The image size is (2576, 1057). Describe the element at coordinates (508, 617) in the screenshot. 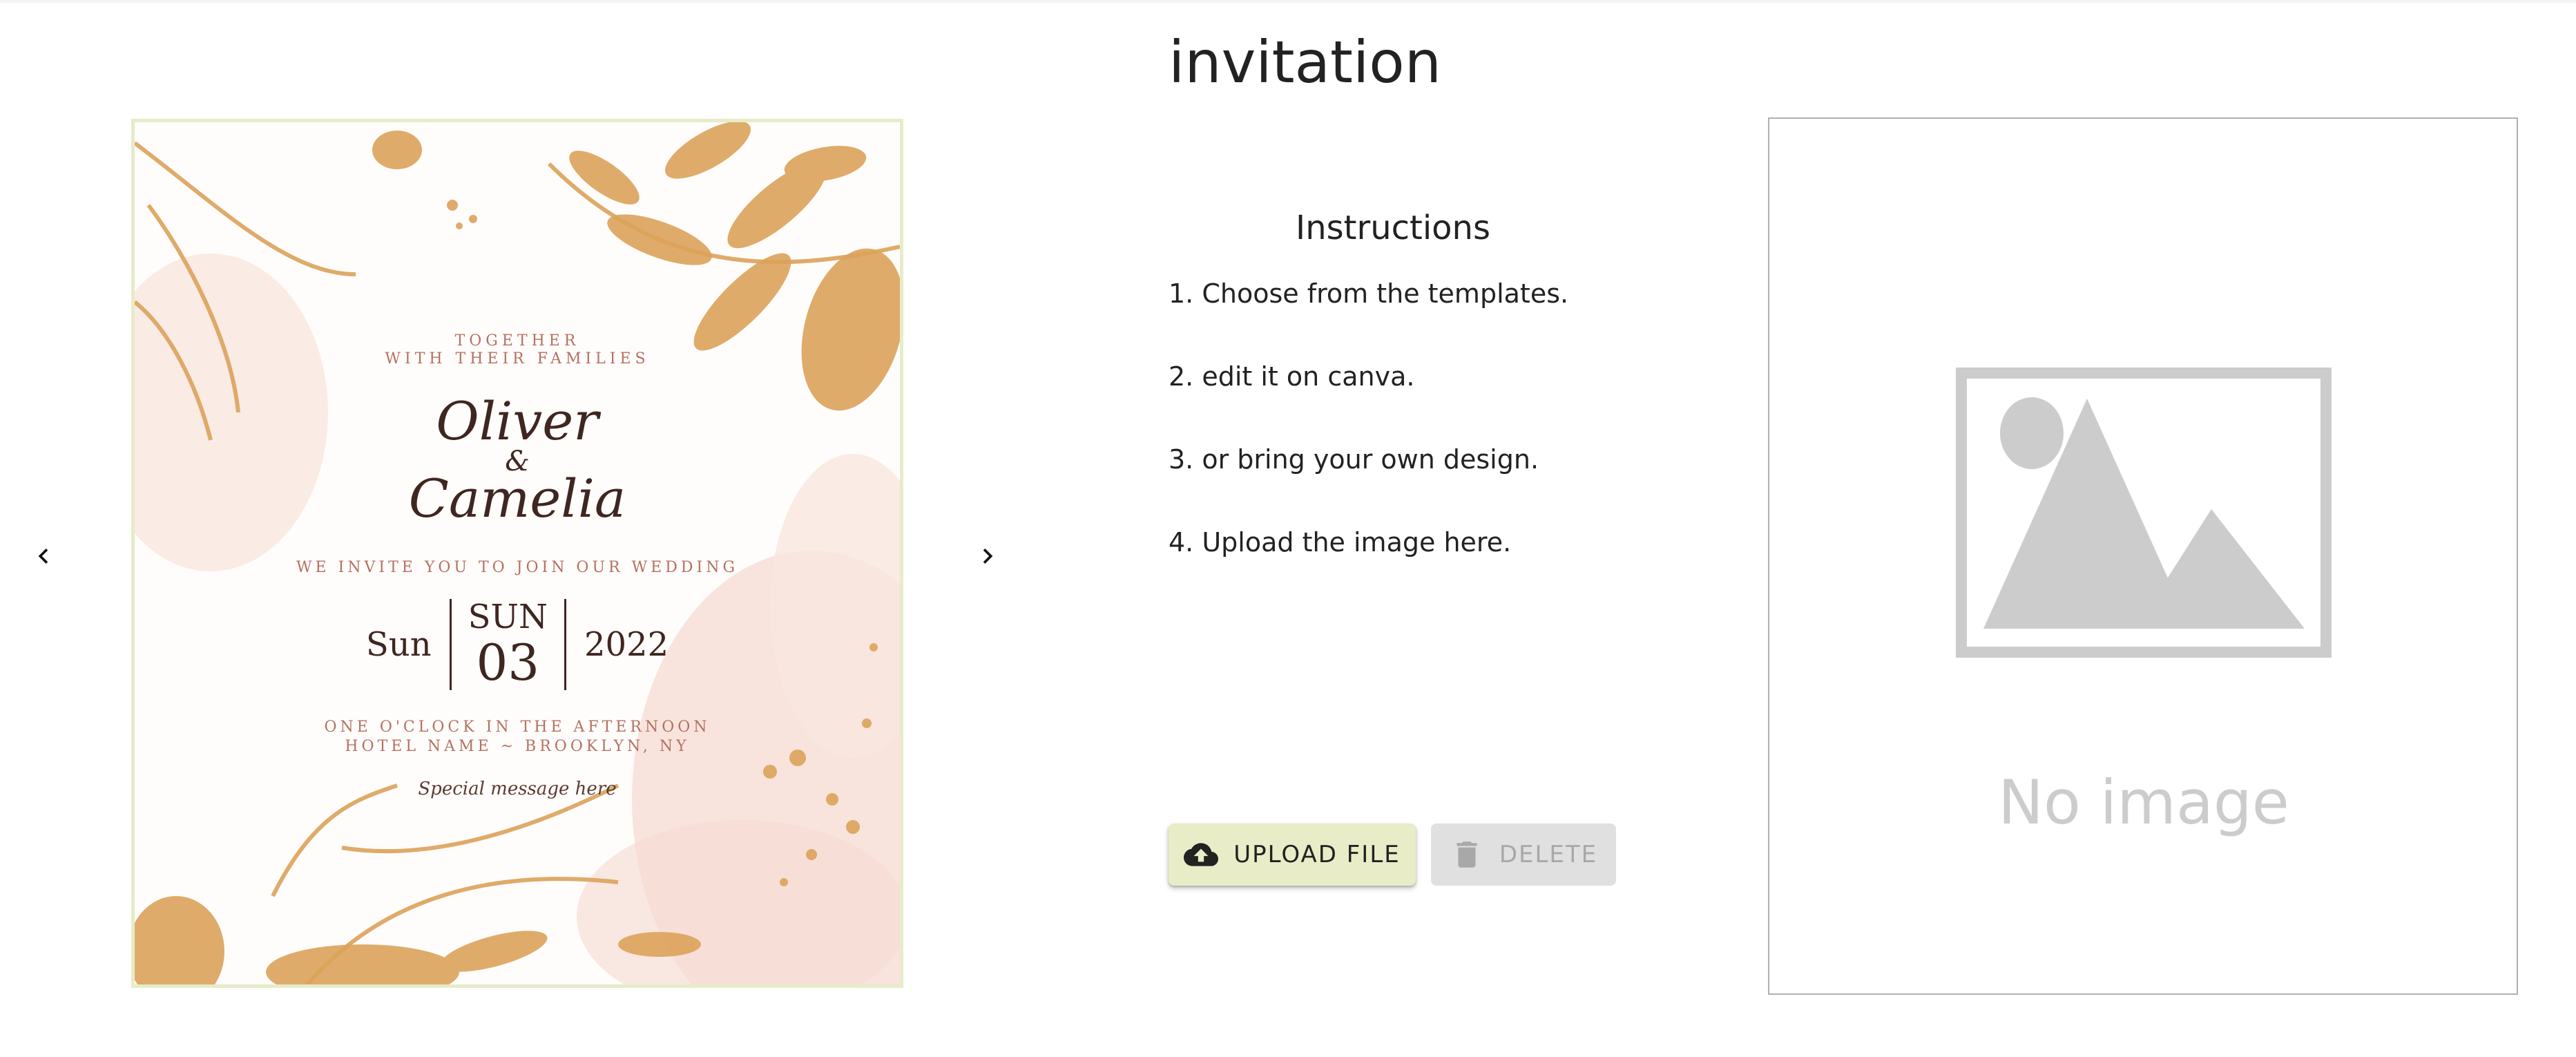

I see `date-day: SUN` at that location.